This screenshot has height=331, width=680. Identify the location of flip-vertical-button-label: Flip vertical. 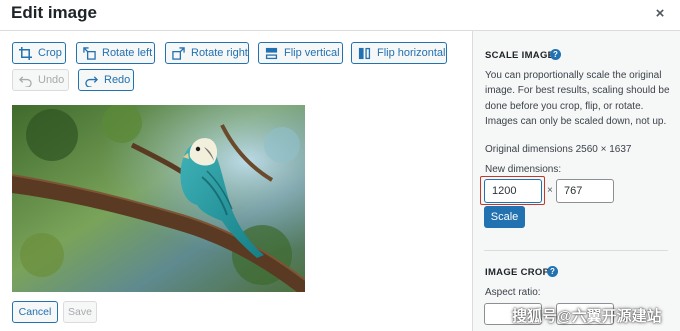
(312, 53).